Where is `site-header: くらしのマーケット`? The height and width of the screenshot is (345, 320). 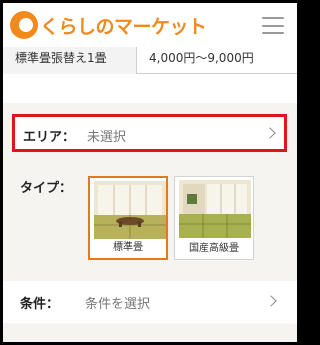
site-header: くらしのマーケット is located at coordinates (150, 25).